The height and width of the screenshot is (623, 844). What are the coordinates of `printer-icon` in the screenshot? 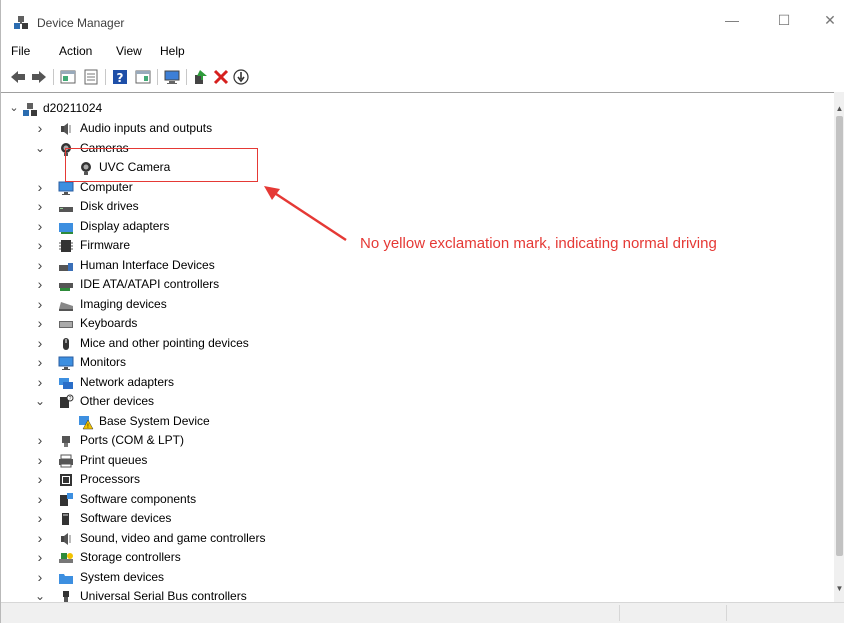 It's located at (66, 460).